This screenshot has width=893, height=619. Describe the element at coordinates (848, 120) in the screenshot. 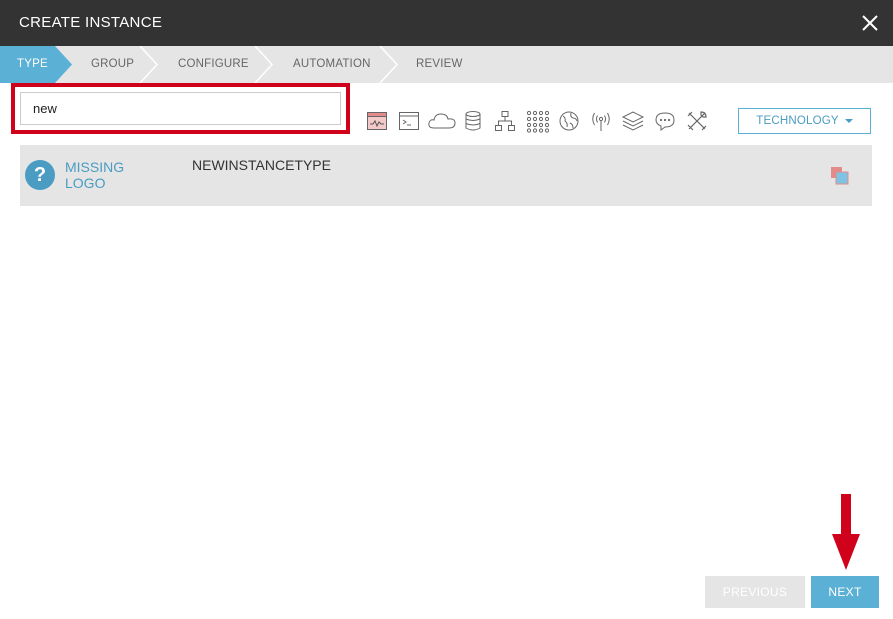

I see `caret-down-icon` at that location.